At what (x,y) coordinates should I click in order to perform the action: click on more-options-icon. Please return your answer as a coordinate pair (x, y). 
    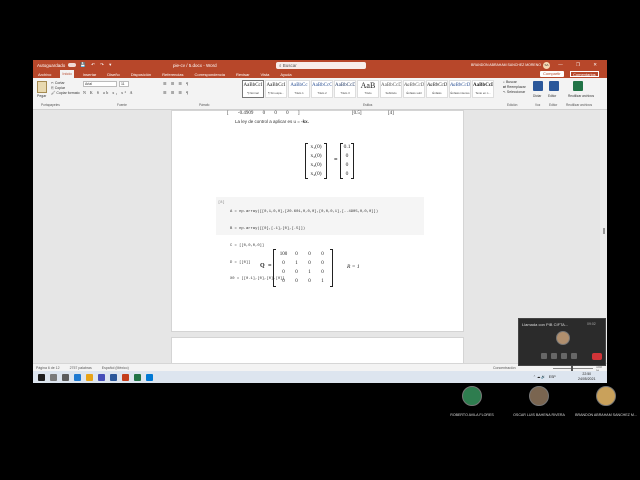
    Looking at the image, I should click on (574, 356).